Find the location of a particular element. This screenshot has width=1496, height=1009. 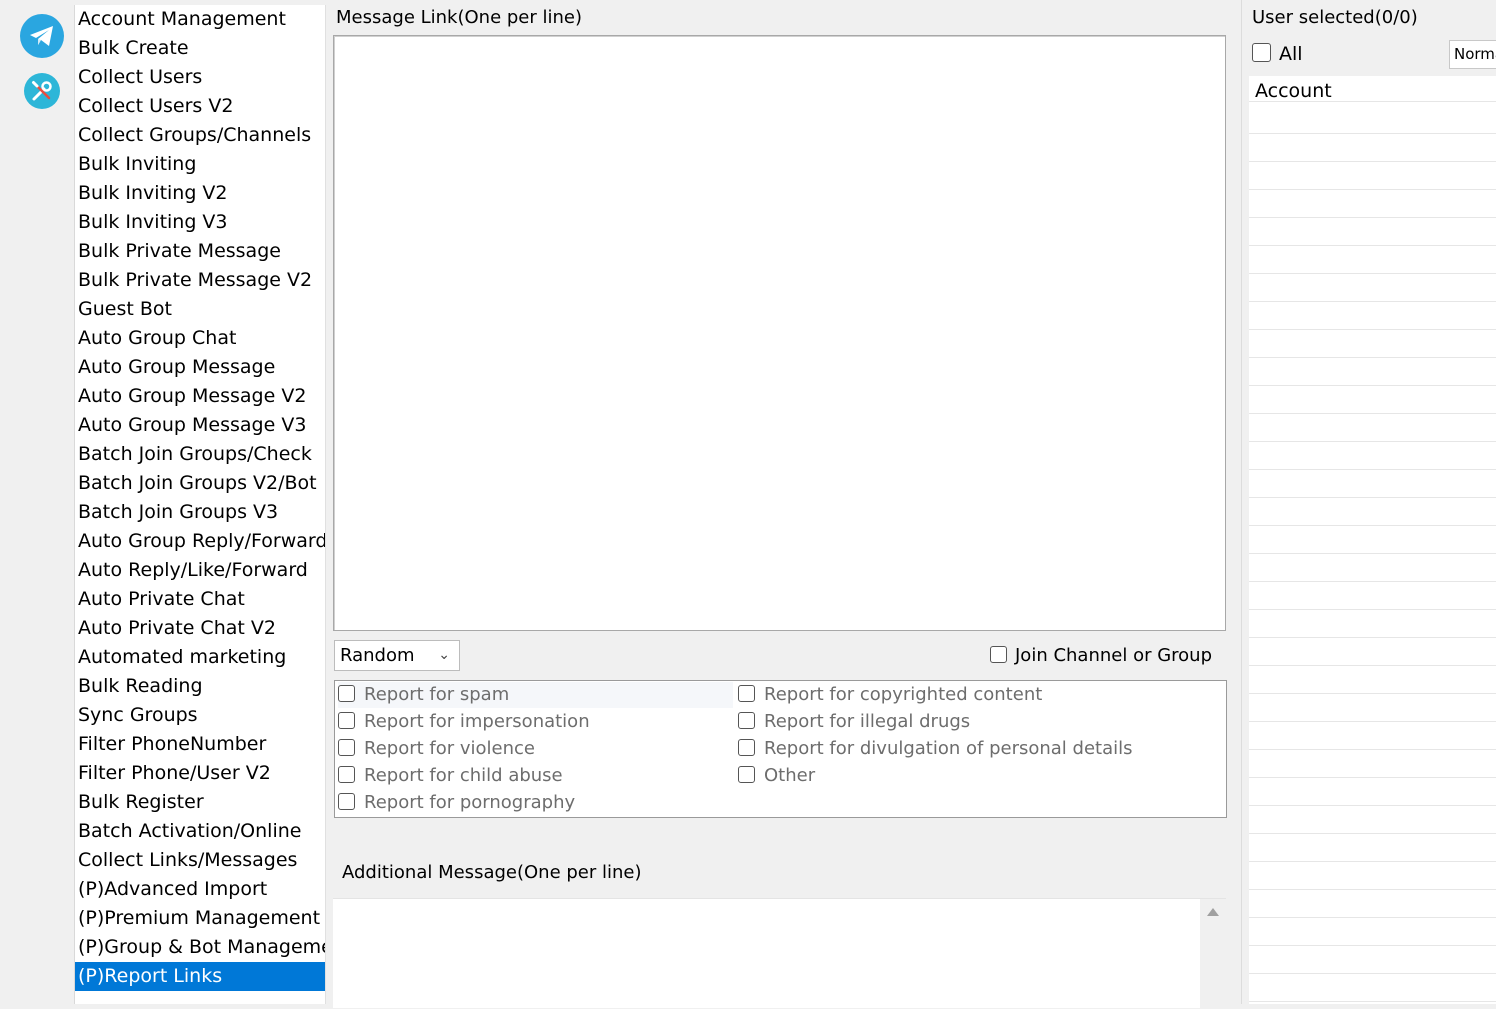

nav-item: Batch Join Groups/Check is located at coordinates (200, 454).